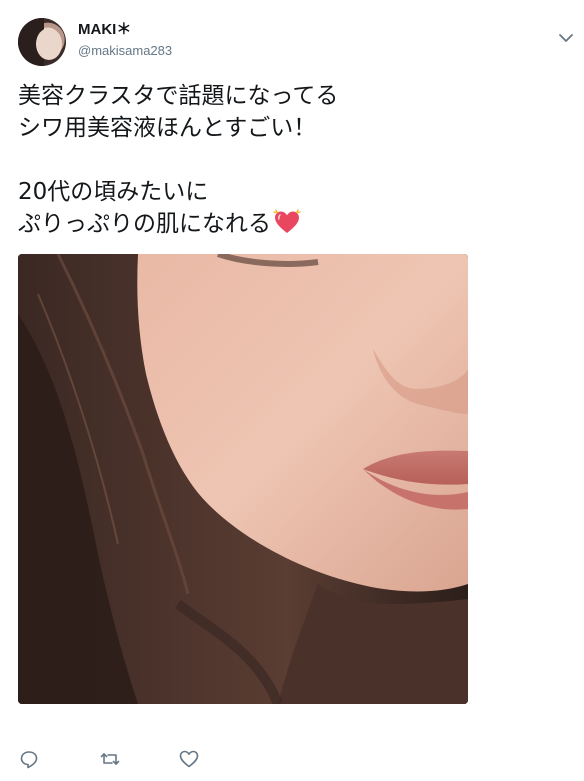 The width and height of the screenshot is (584, 781). I want to click on avatar, so click(42, 42).